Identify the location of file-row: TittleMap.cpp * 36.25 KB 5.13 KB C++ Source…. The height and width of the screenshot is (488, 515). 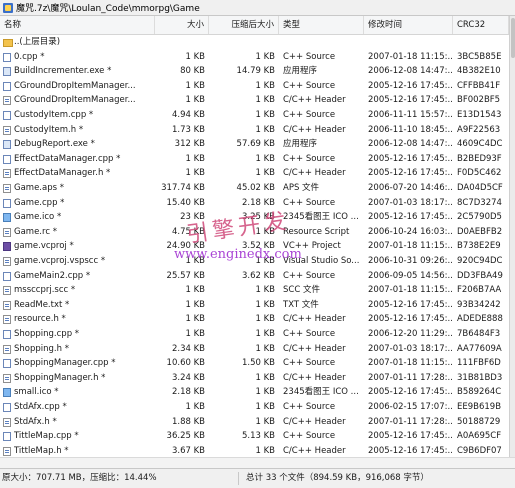
(254, 436).